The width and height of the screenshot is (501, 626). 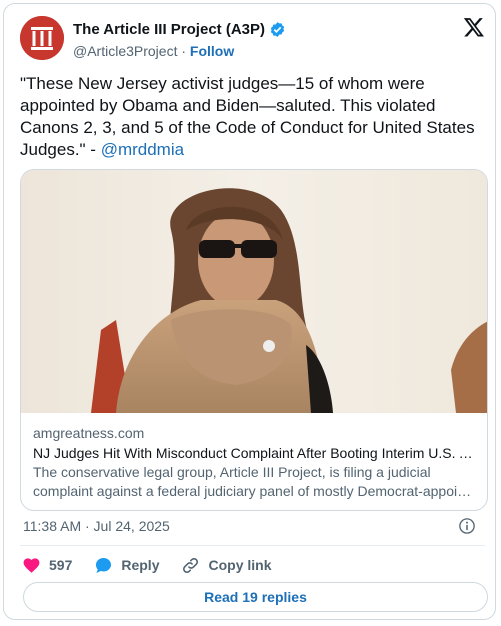 I want to click on account-handle: @Article3Project, so click(x=125, y=51).